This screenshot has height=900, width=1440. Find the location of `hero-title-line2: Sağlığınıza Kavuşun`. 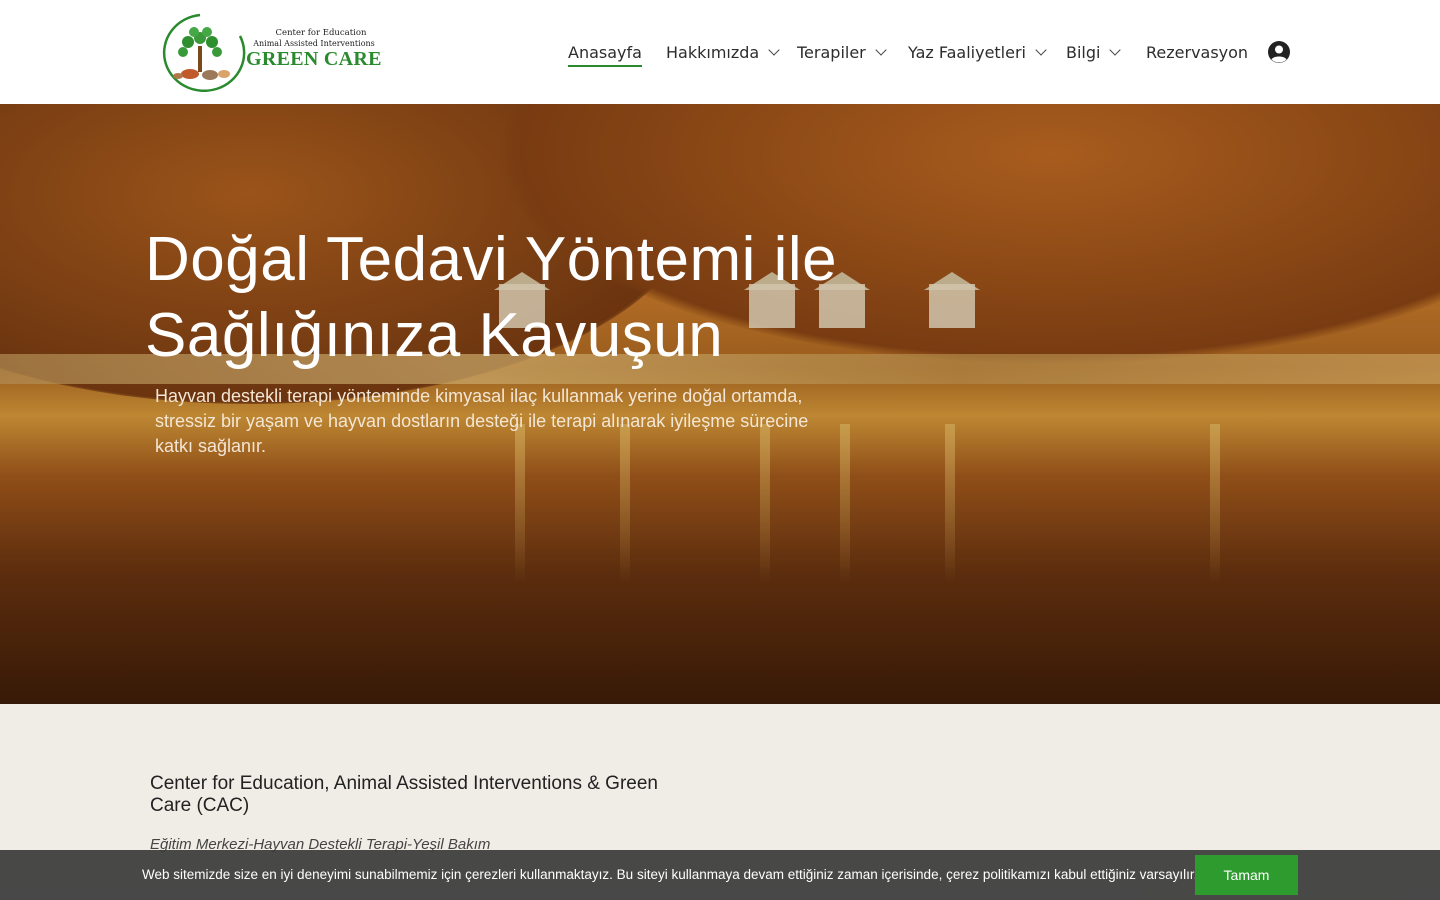

hero-title-line2: Sağlığınıza Kavuşun is located at coordinates (434, 335).